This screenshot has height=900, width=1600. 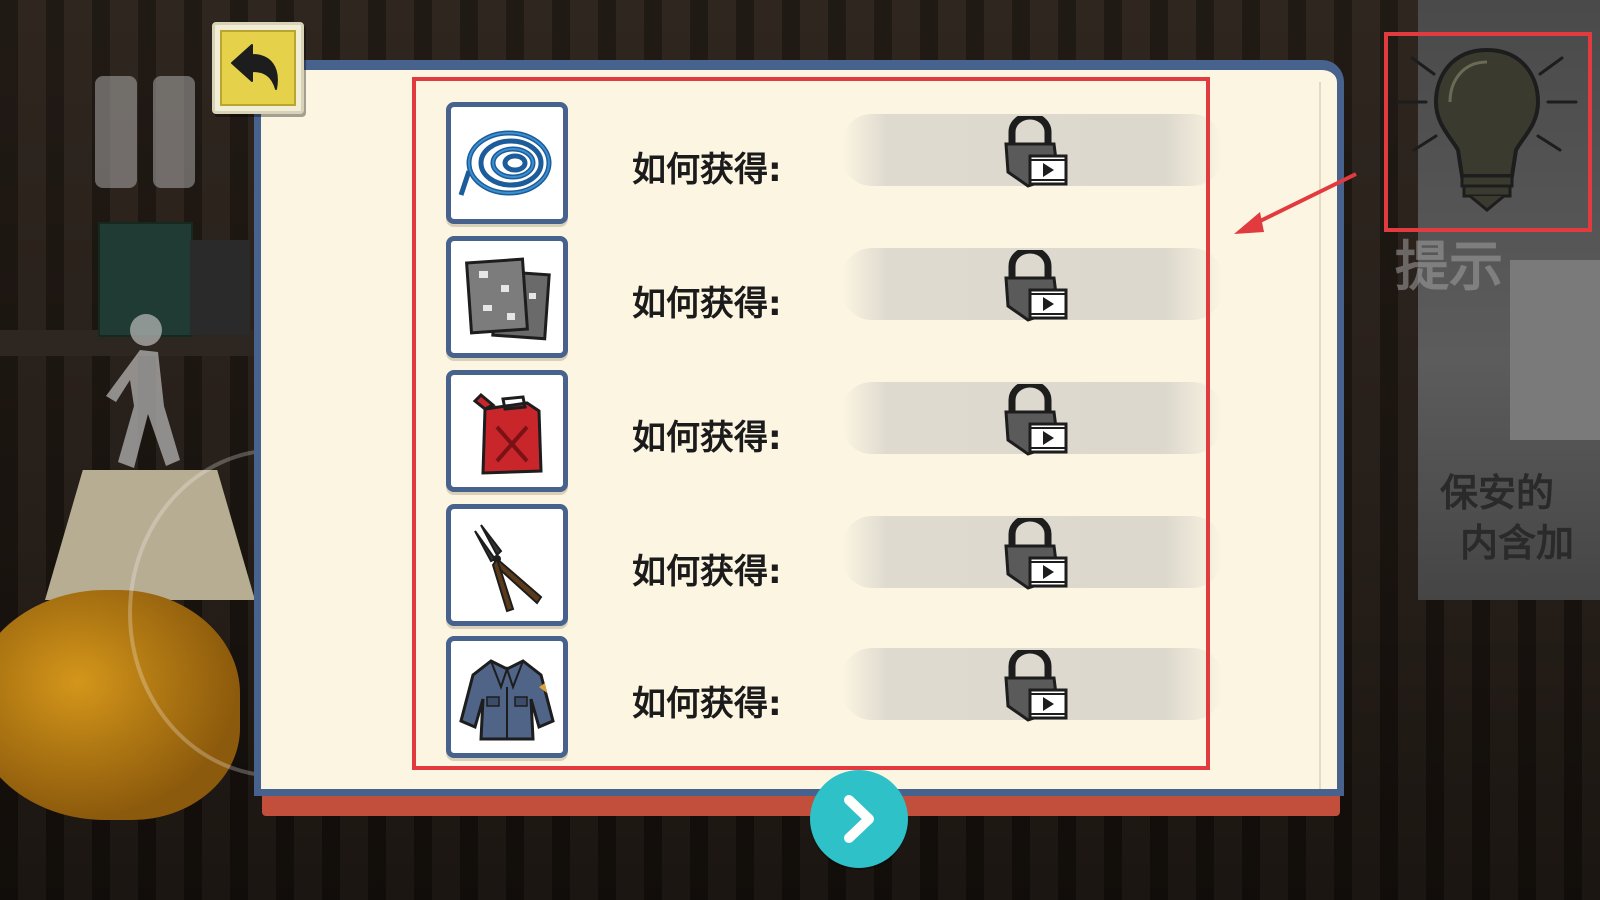 What do you see at coordinates (1295, 203) in the screenshot?
I see `pointer-arrow` at bounding box center [1295, 203].